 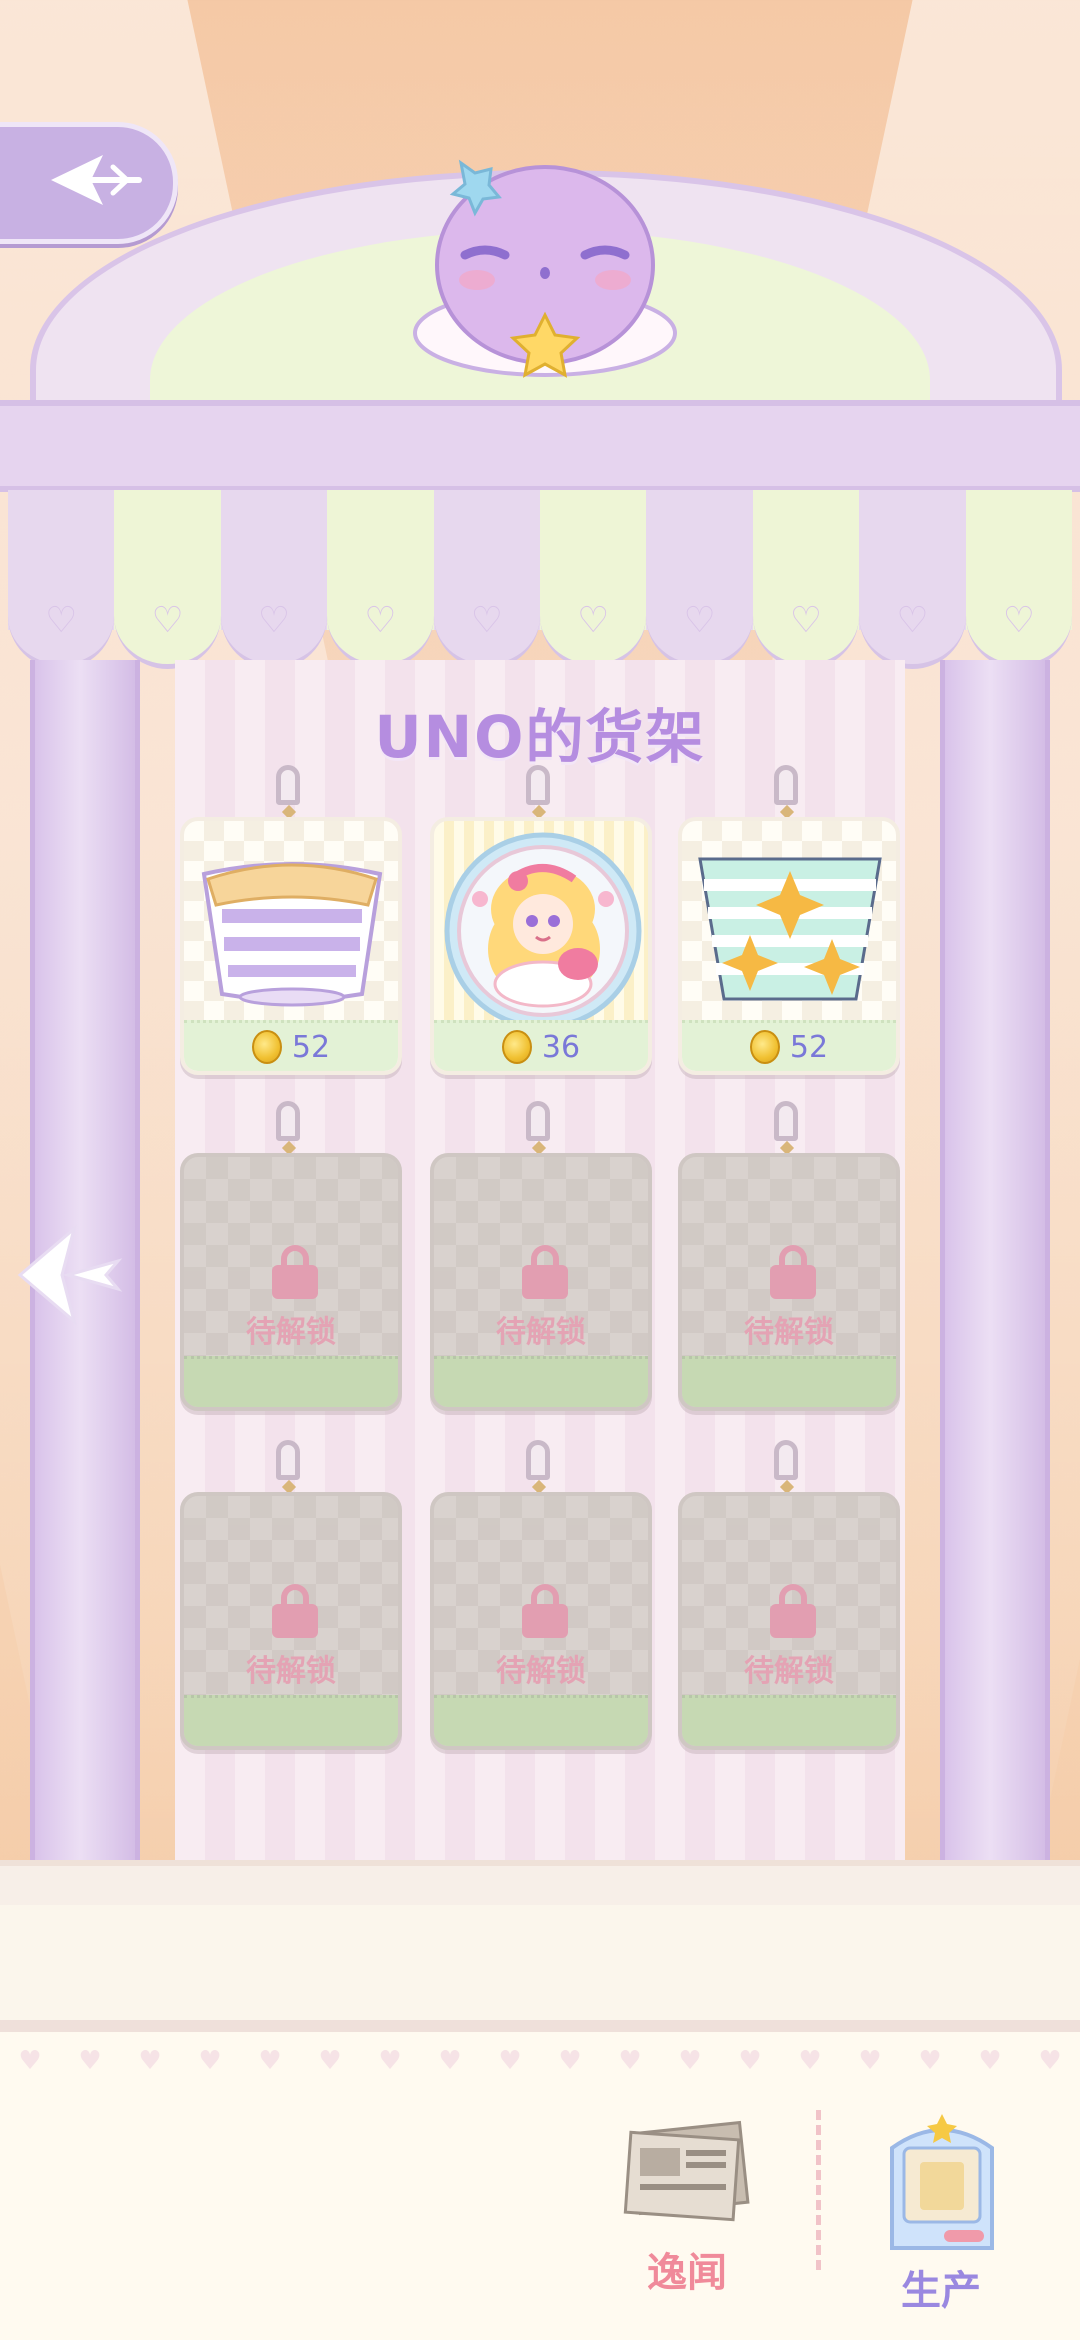 What do you see at coordinates (790, 929) in the screenshot?
I see `mint-star-bucket-icon` at bounding box center [790, 929].